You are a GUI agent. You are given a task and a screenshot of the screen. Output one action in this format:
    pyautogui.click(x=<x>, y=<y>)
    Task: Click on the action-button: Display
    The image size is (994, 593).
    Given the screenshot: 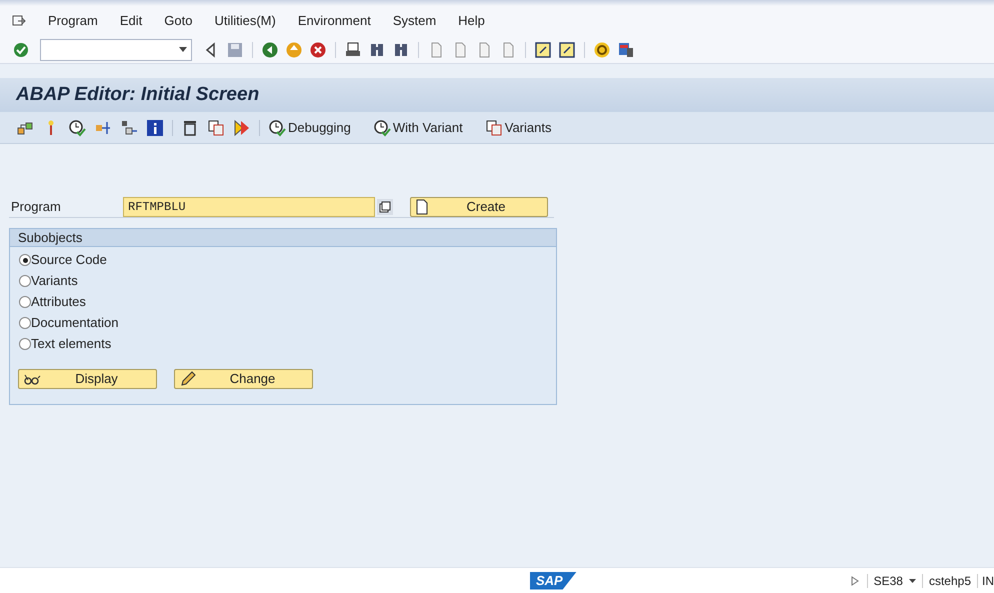 What is the action you would take?
    pyautogui.click(x=87, y=379)
    